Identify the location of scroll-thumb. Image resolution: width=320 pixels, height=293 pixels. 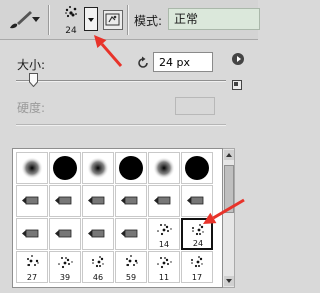
(229, 189).